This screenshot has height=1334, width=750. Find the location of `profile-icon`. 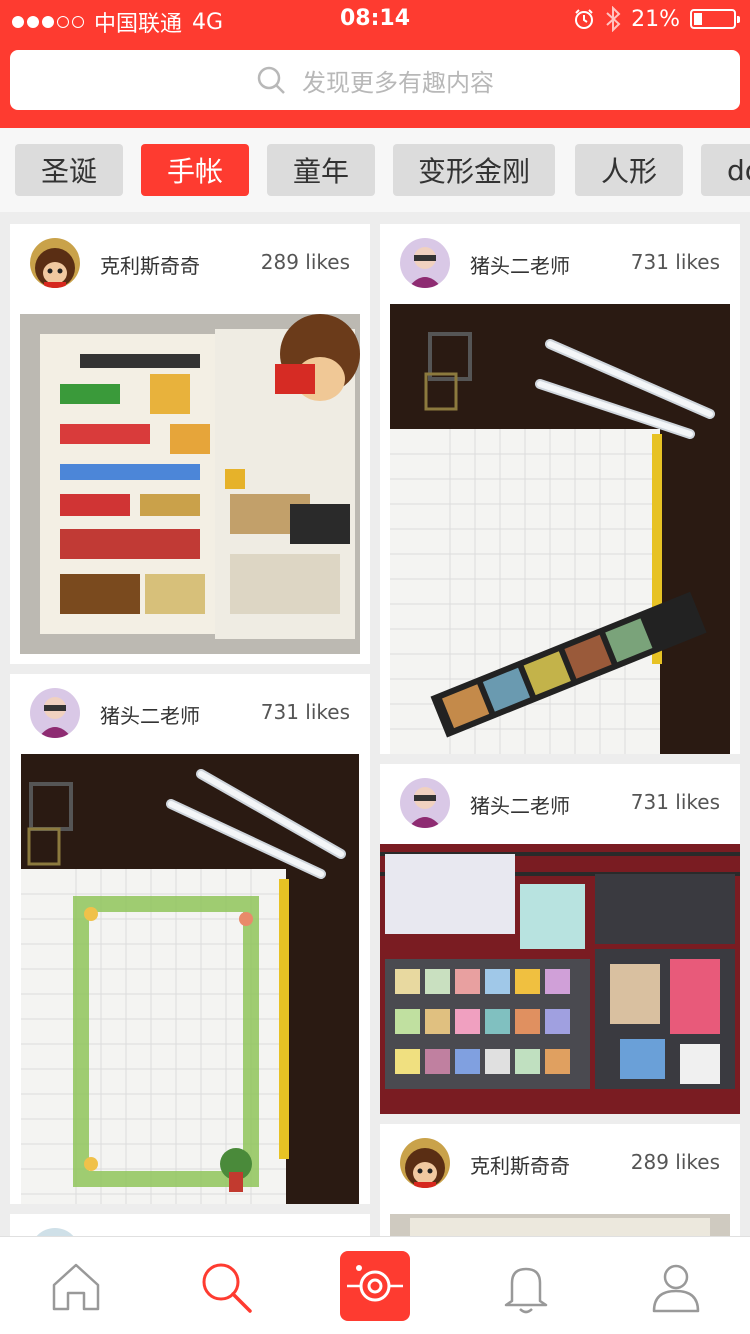

profile-icon is located at coordinates (676, 1288).